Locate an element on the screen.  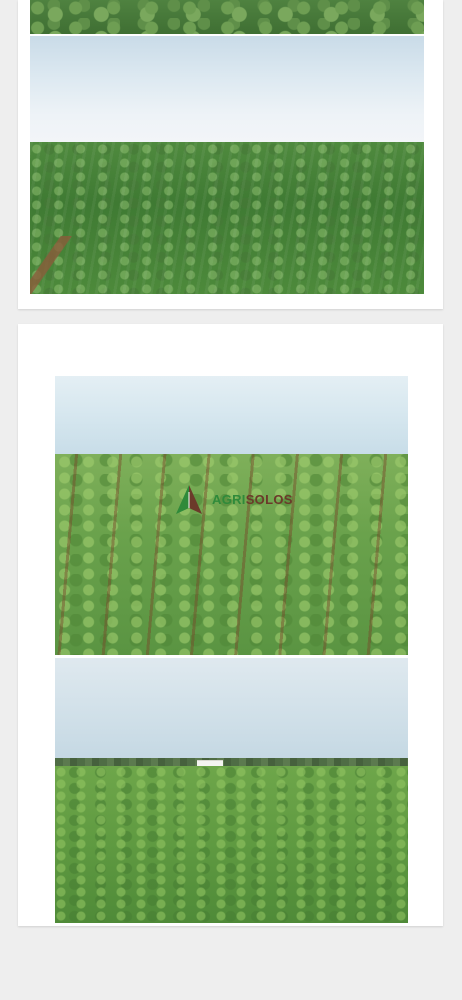
soil-strip is located at coordinates (53, 265).